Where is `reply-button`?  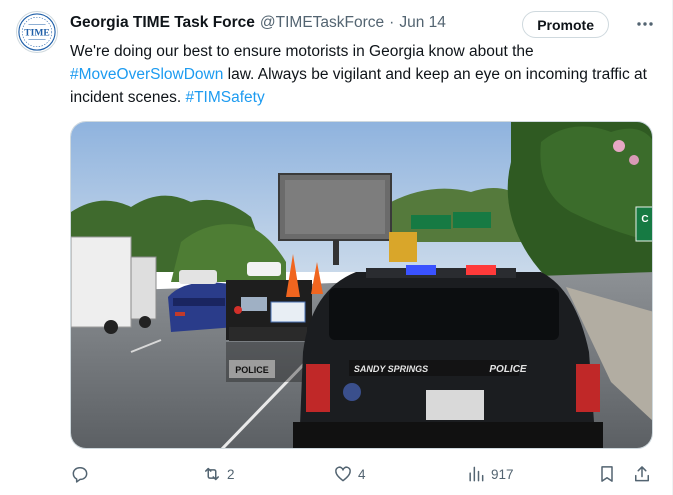
reply-button is located at coordinates (82, 474).